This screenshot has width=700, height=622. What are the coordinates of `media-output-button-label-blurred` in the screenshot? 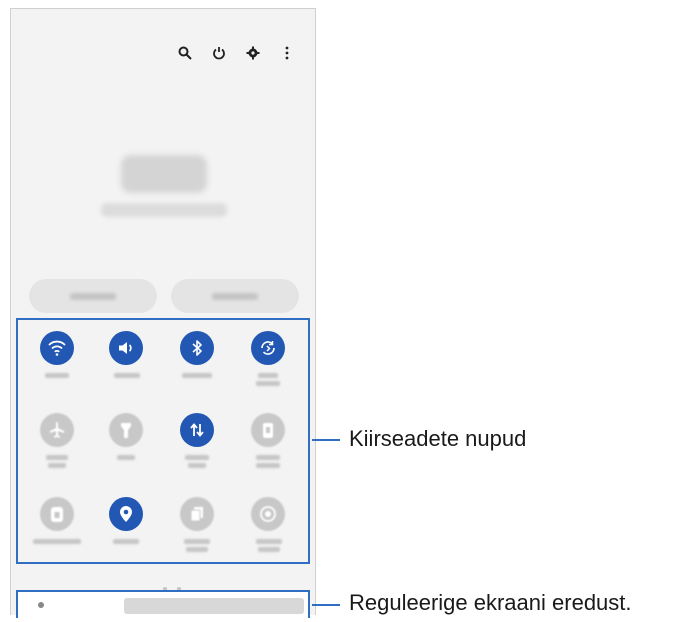 It's located at (235, 296).